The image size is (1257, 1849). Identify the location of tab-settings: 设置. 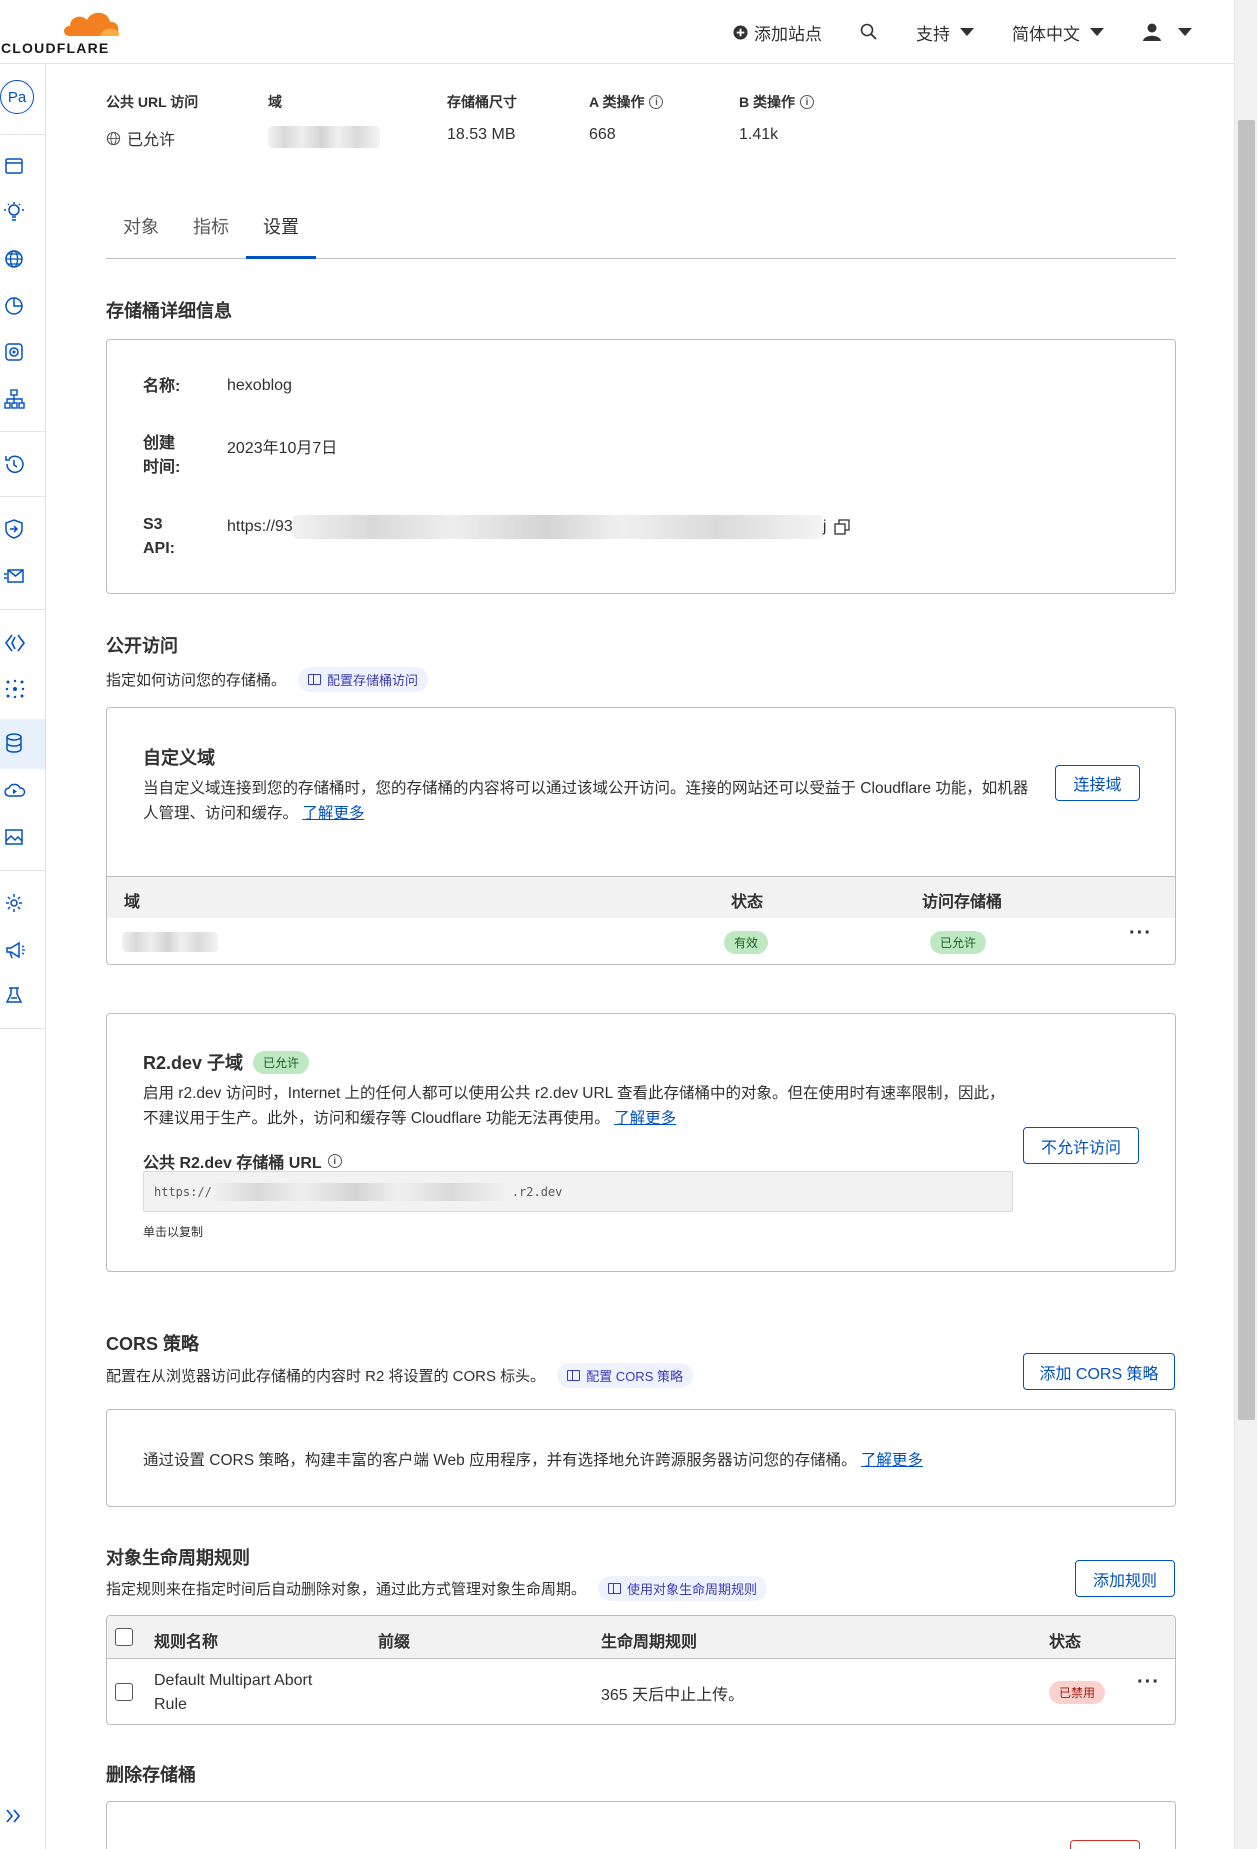
(281, 234).